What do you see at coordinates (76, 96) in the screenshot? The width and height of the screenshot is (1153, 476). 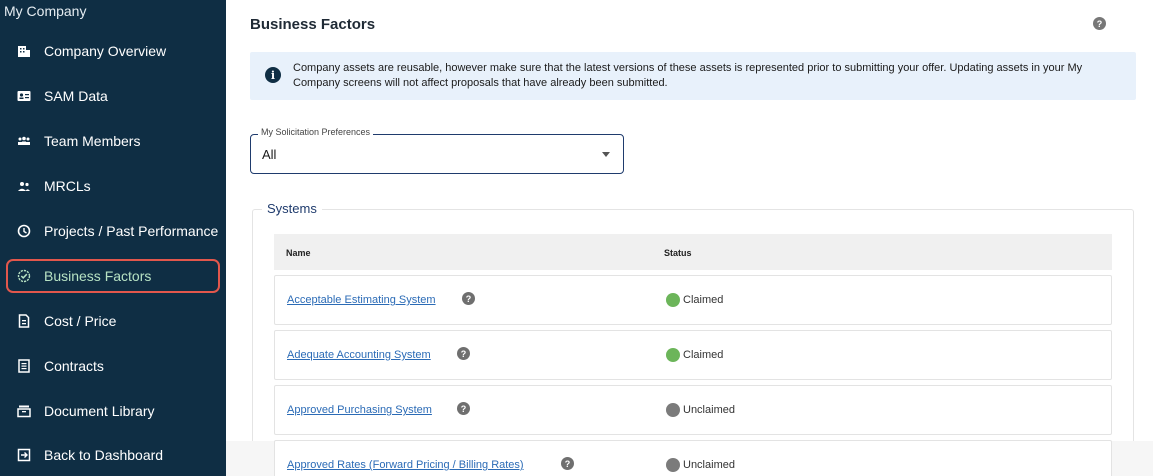 I see `sidebar-item-label: SAM Data` at bounding box center [76, 96].